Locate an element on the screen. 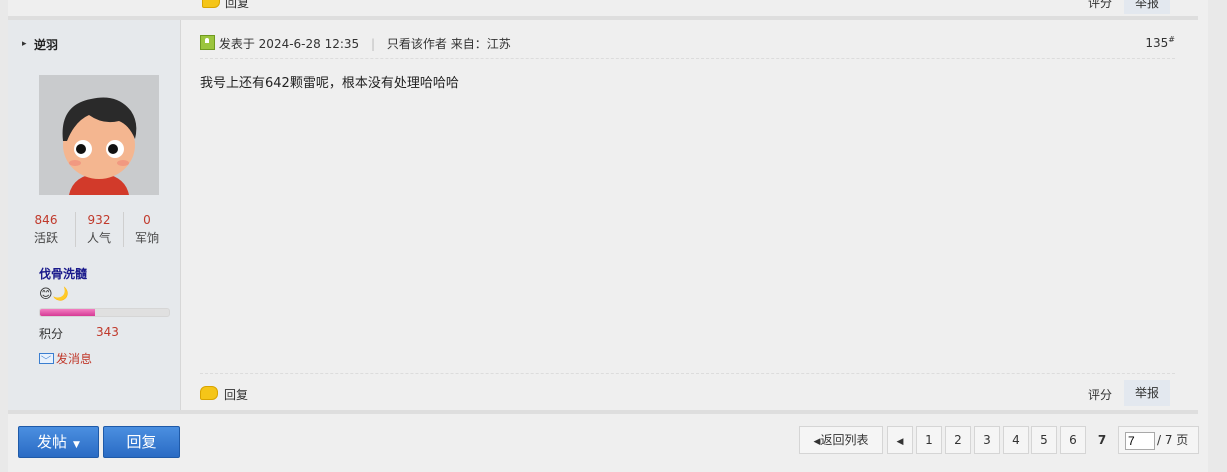 This screenshot has height=472, width=1227. report-button: 举报 is located at coordinates (1147, 393).